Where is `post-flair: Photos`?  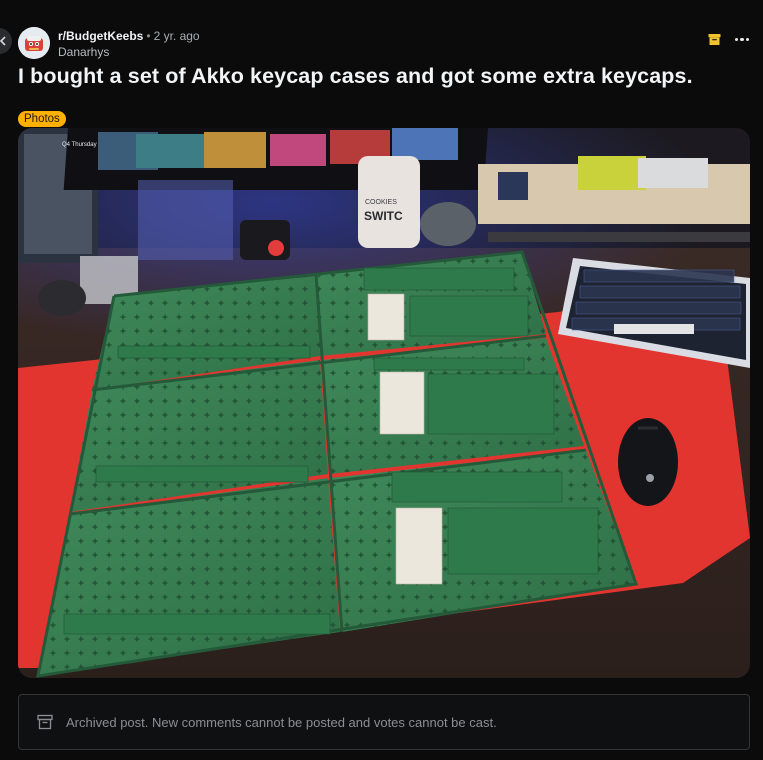 post-flair: Photos is located at coordinates (42, 119).